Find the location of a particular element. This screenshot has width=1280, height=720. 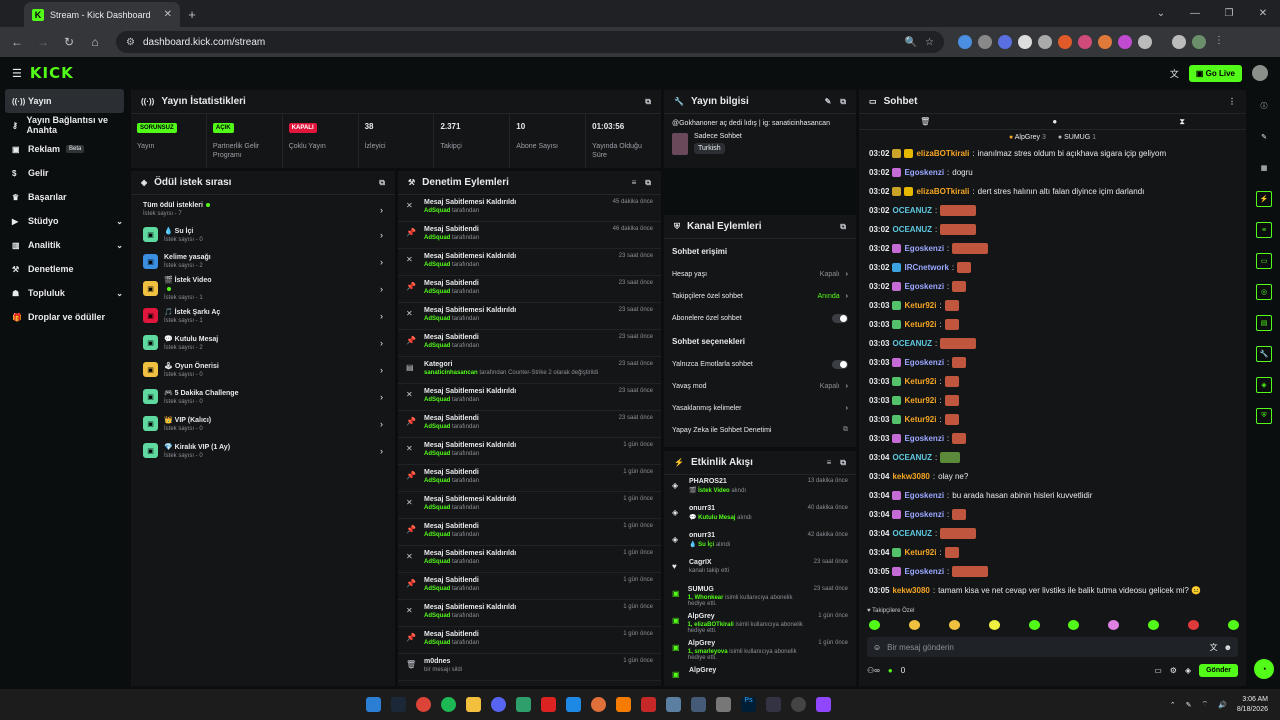

maximize-button: ❐ is located at coordinates (1229, 13).